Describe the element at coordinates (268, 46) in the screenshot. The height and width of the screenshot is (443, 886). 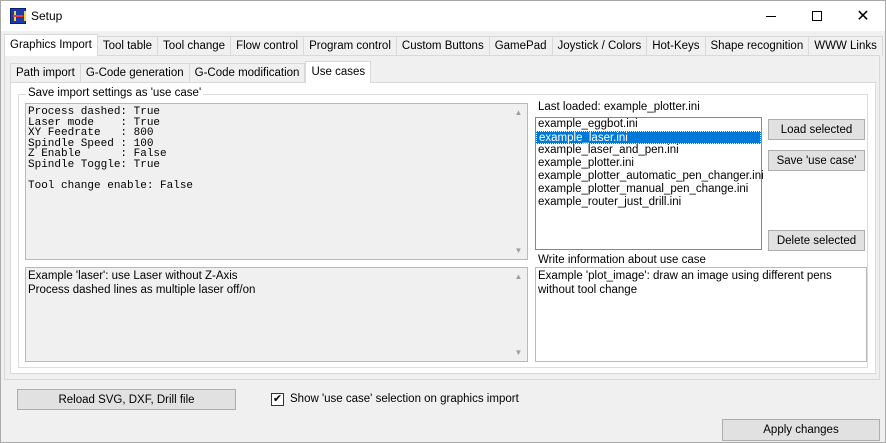
I see `tab-flow-control: Flow control` at that location.